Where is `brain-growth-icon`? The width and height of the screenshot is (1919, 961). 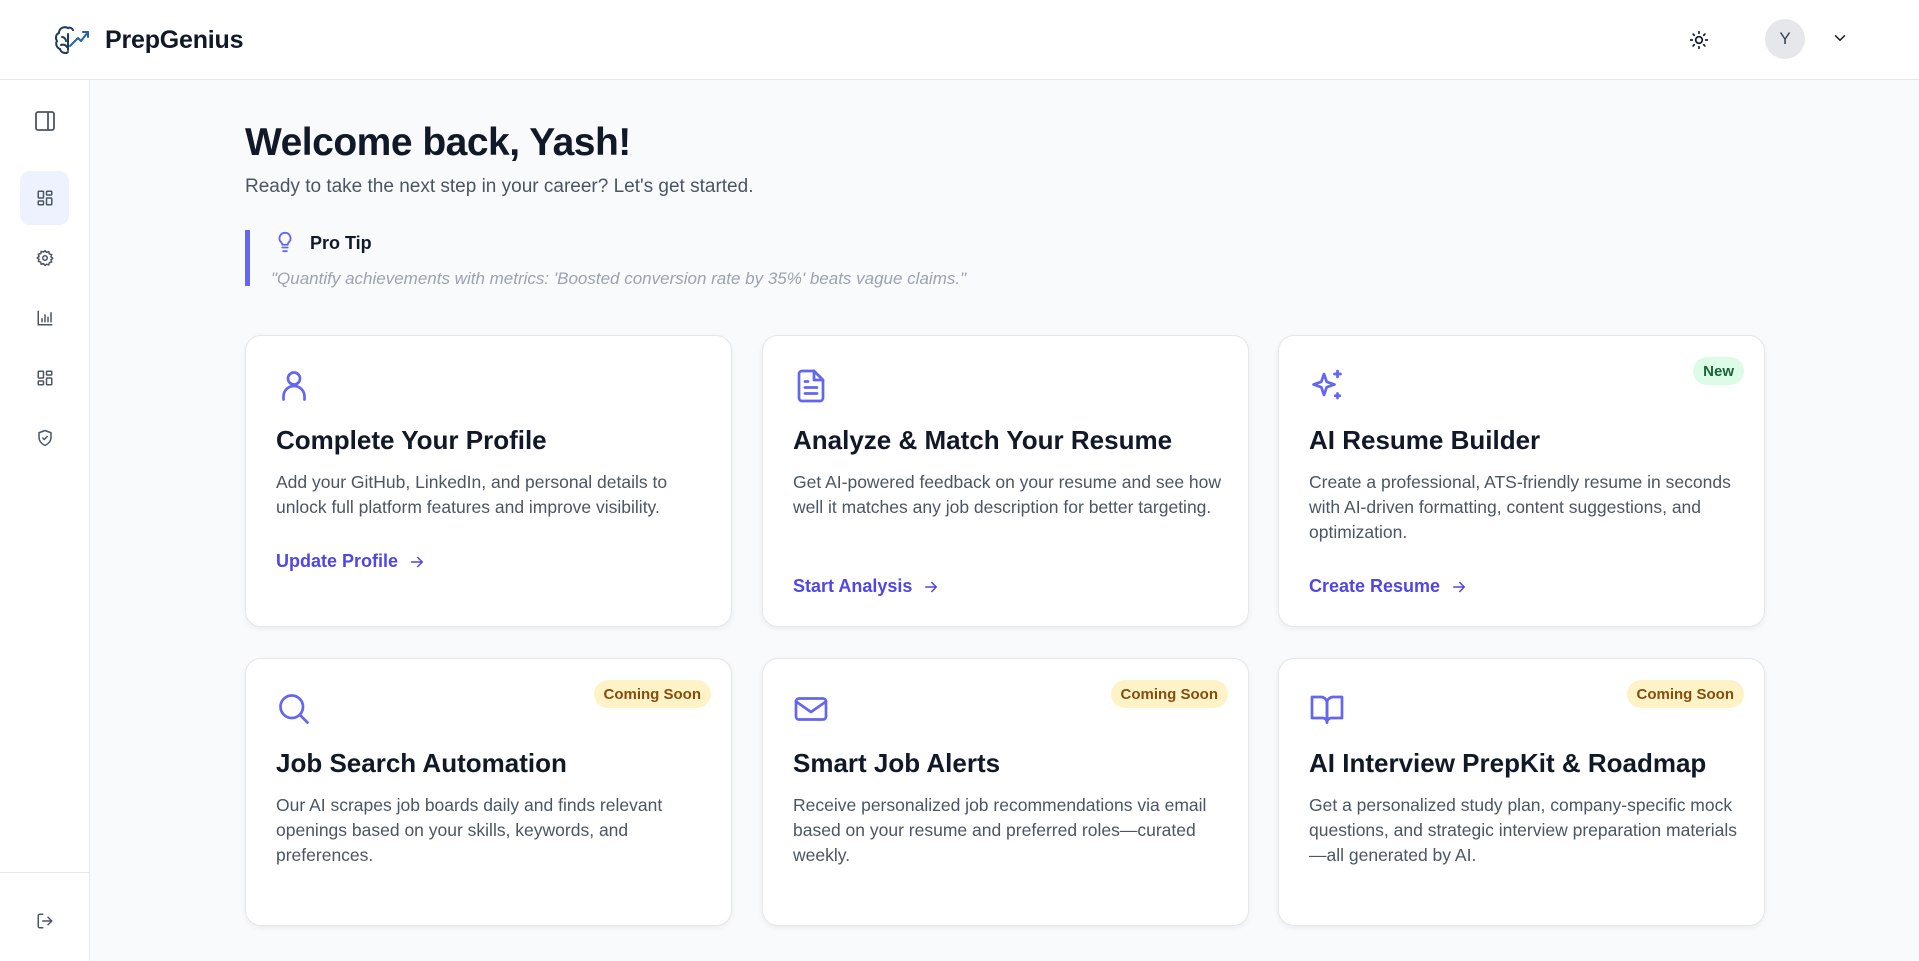
brain-growth-icon is located at coordinates (71, 40).